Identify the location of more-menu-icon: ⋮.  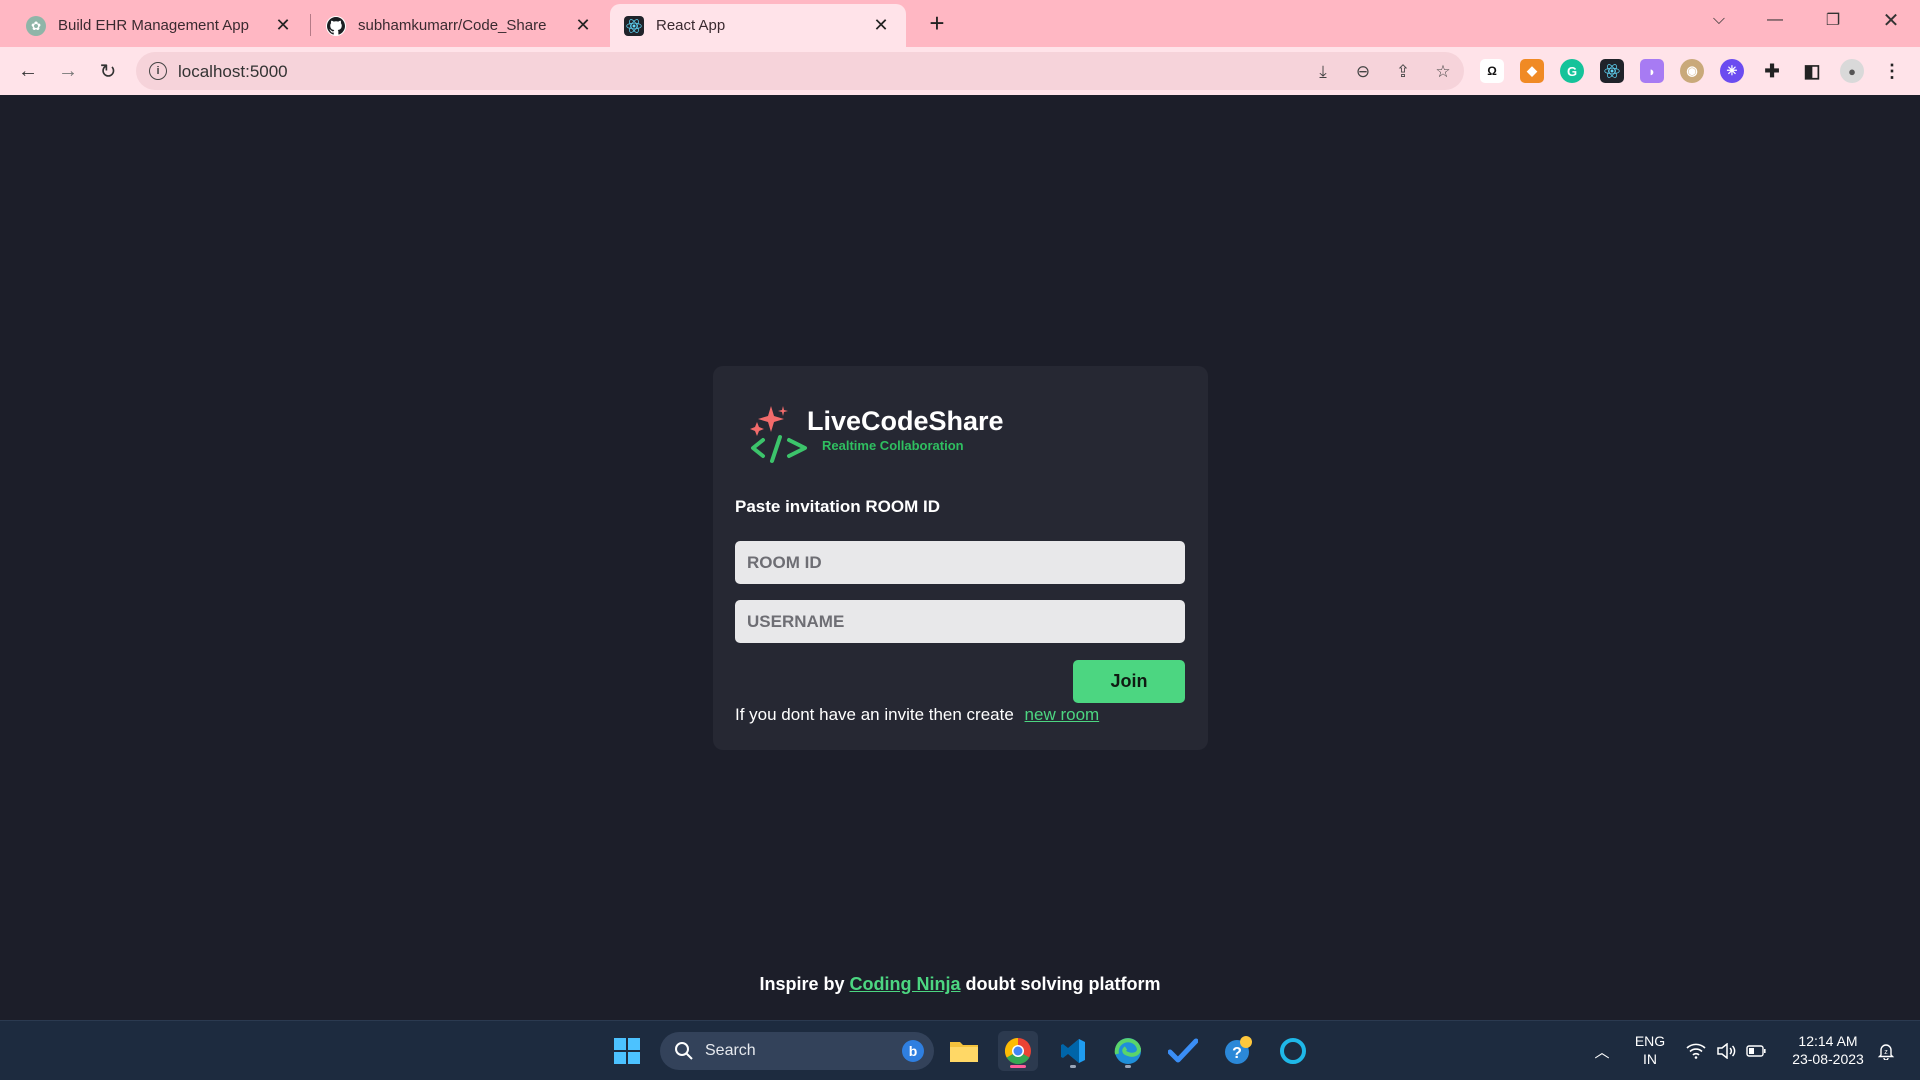
(1892, 71).